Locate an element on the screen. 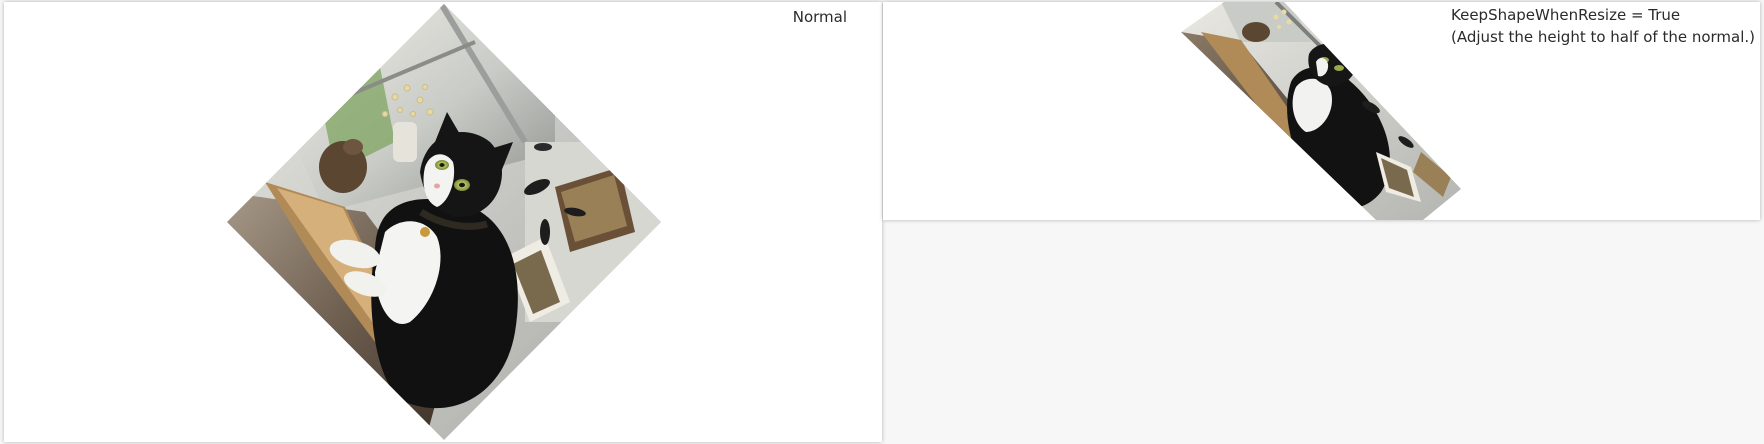 The image size is (1764, 444). cat-skewed-image is located at coordinates (1321, 111).